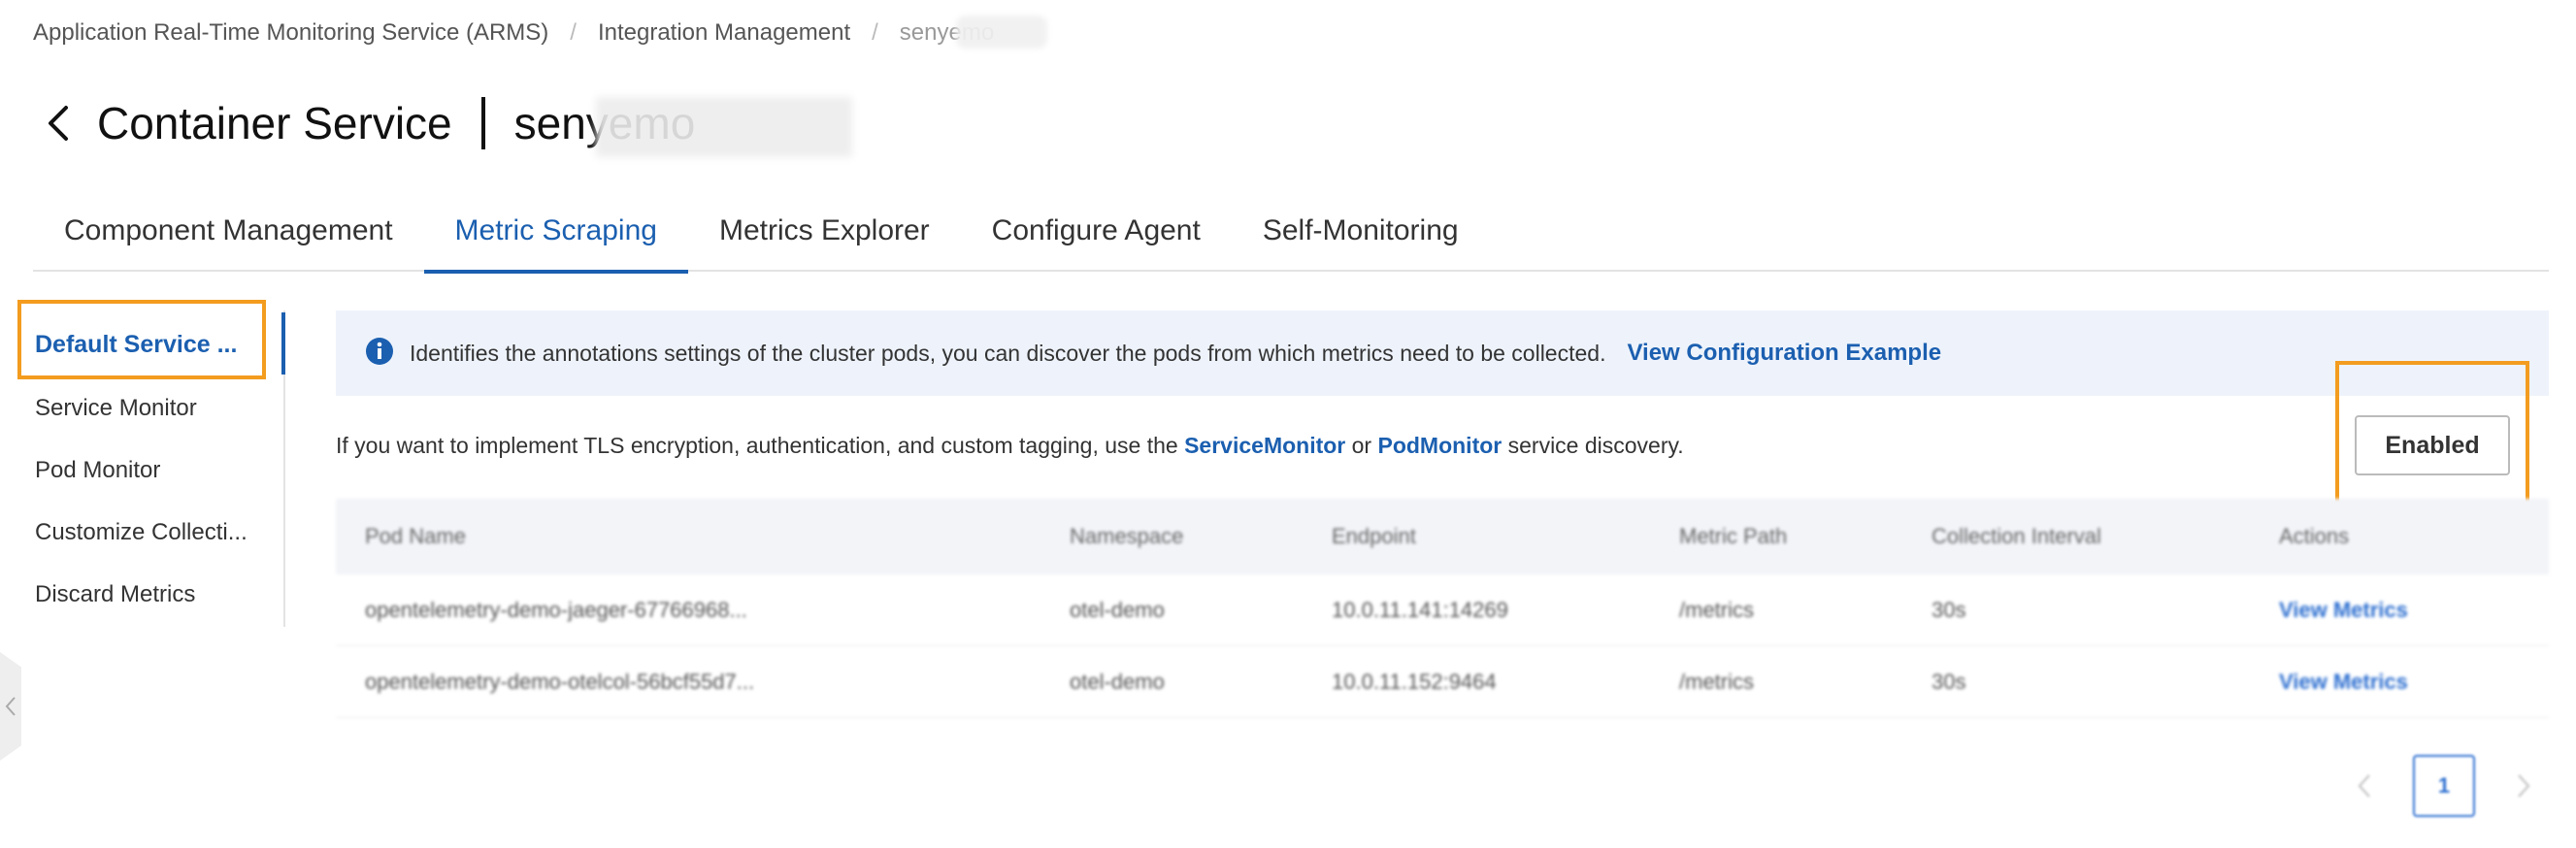  Describe the element at coordinates (379, 354) in the screenshot. I see `info-icon` at that location.